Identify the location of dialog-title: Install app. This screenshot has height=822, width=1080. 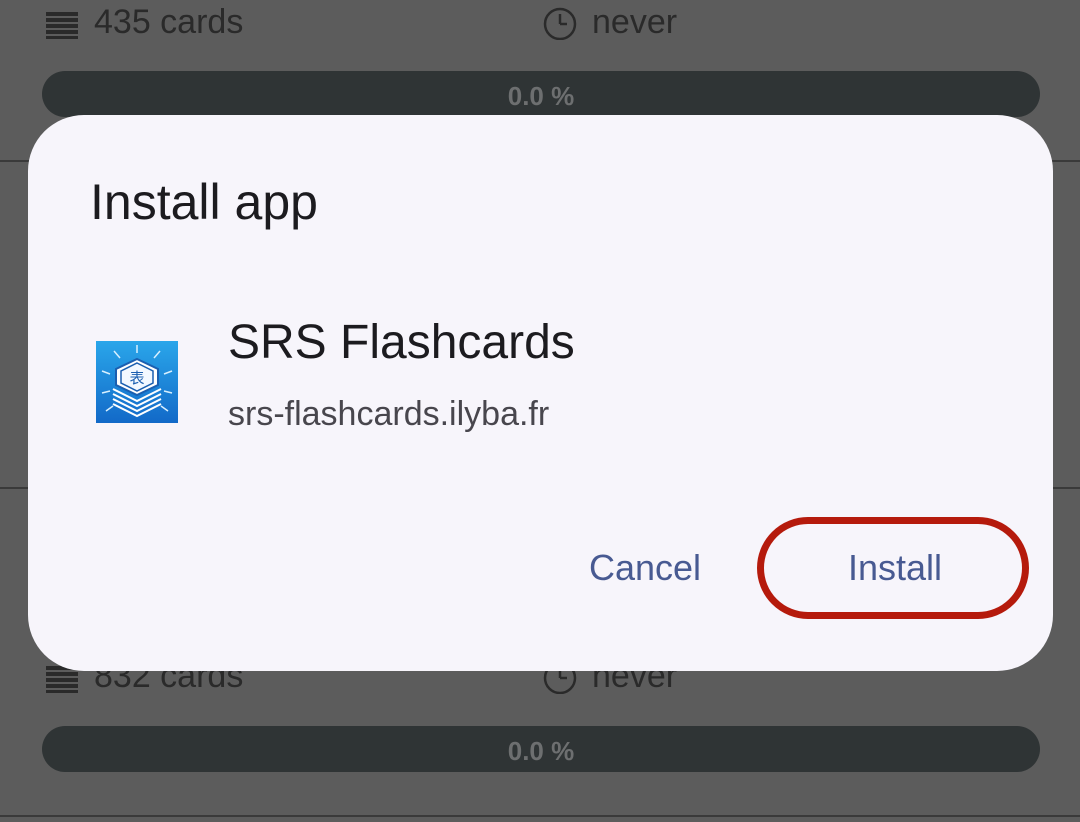
(204, 202).